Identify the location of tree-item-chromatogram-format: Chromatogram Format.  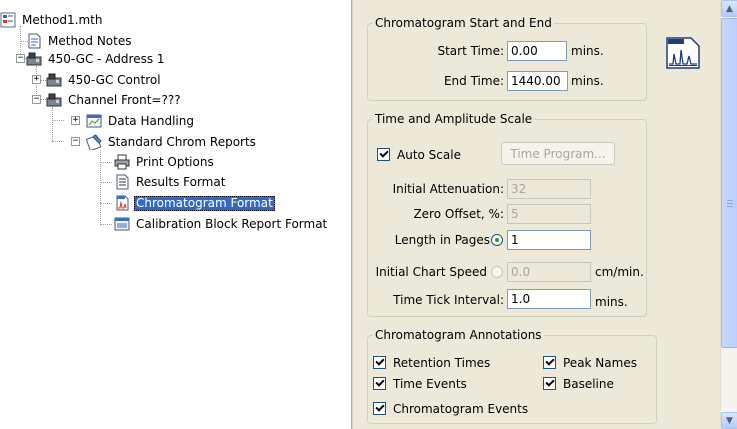
(194, 203).